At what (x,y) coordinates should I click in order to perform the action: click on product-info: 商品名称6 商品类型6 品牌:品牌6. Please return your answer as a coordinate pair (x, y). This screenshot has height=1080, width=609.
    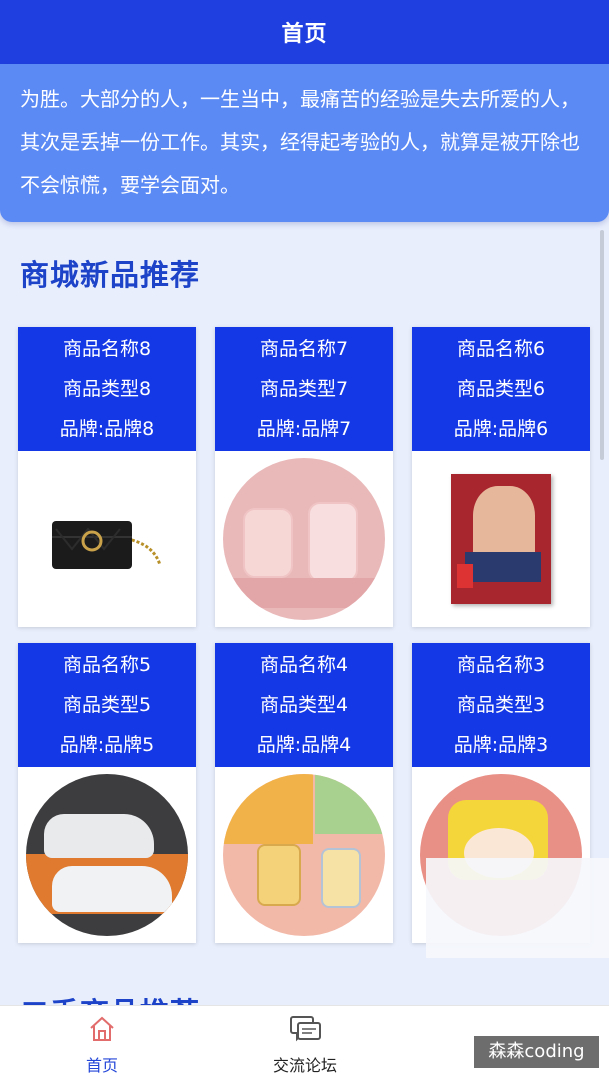
    Looking at the image, I should click on (501, 389).